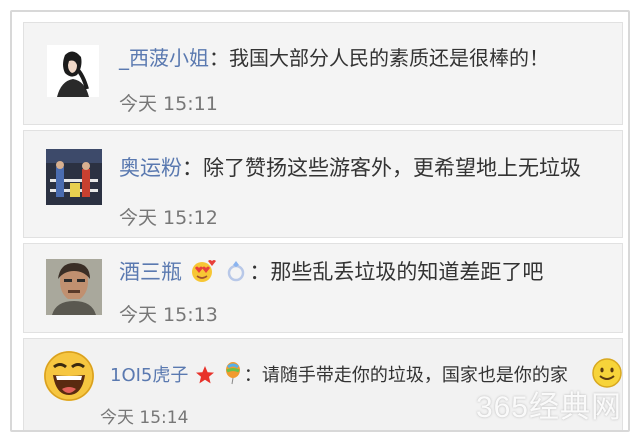  I want to click on username-link: 酒三瓶, so click(150, 272).